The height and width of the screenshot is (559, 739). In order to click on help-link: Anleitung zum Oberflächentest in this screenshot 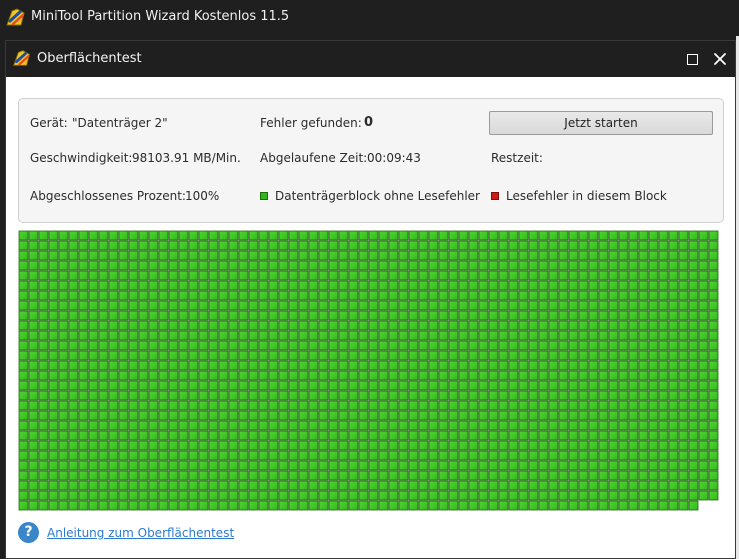, I will do `click(140, 533)`.